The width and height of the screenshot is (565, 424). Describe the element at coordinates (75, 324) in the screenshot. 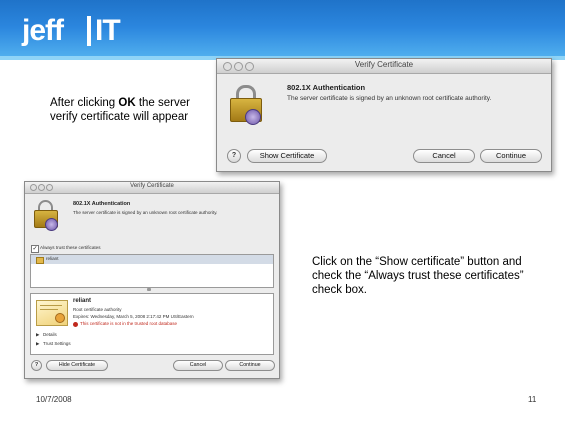

I see `warning-icon` at that location.